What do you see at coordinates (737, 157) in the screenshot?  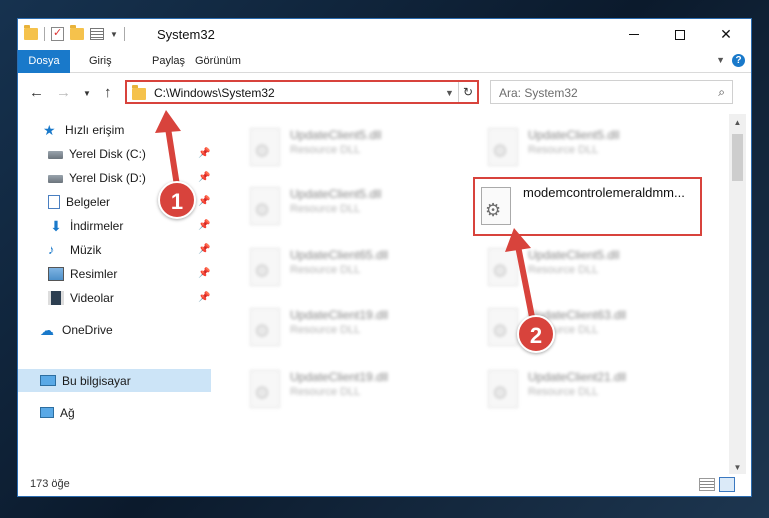 I see `scroll-thumb` at bounding box center [737, 157].